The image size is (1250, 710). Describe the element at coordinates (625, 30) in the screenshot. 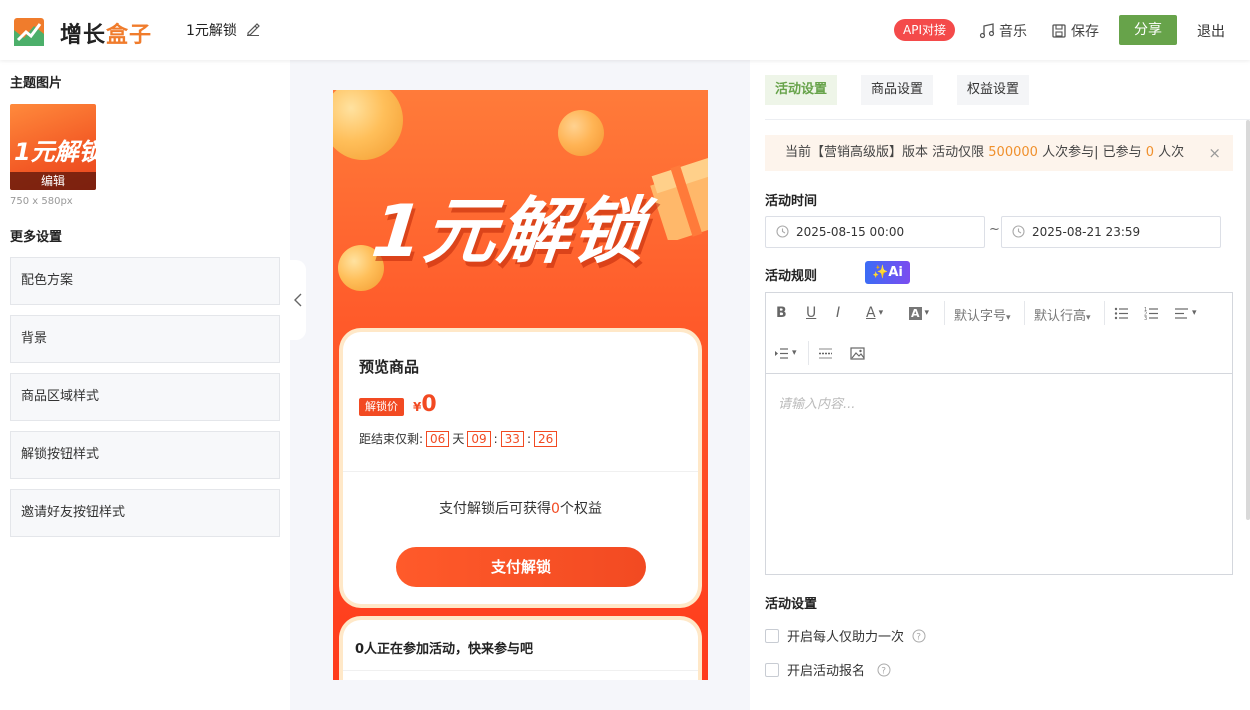

I see `top-bar: 增长盒子 1元解锁 API对接 音乐 保存 分享 退出` at that location.